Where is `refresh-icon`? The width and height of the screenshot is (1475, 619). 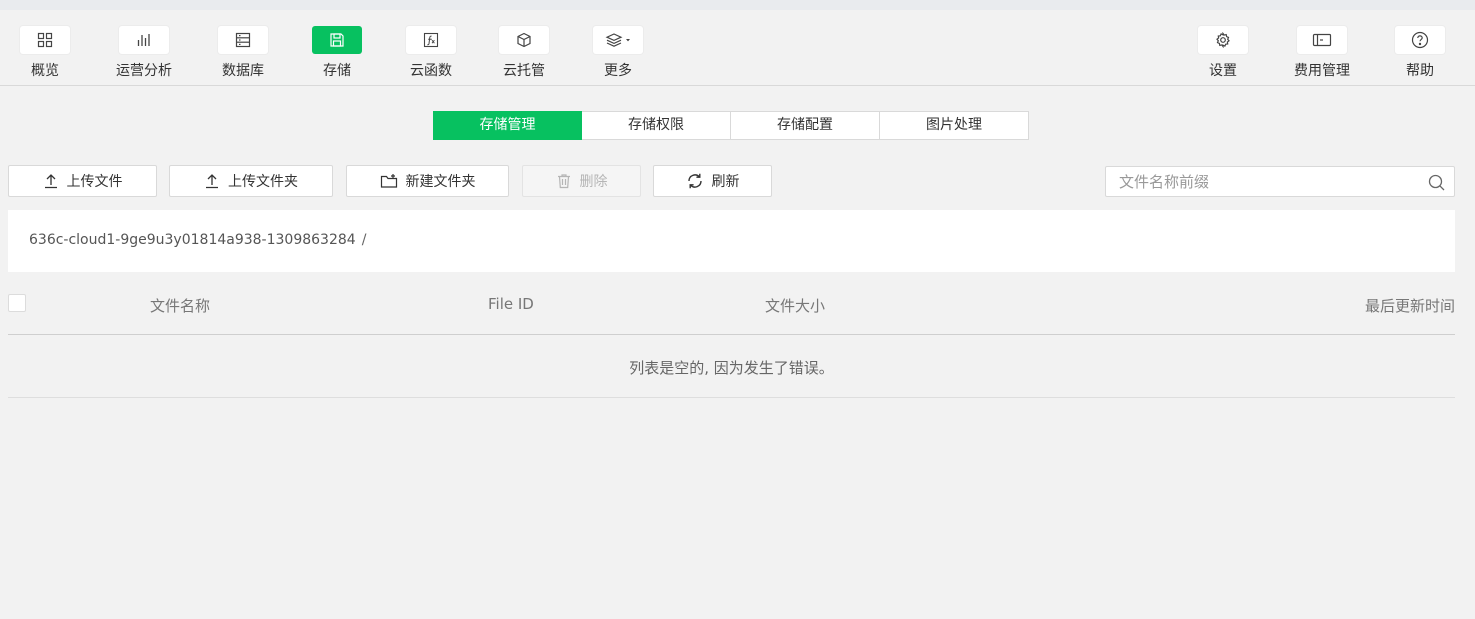 refresh-icon is located at coordinates (694, 181).